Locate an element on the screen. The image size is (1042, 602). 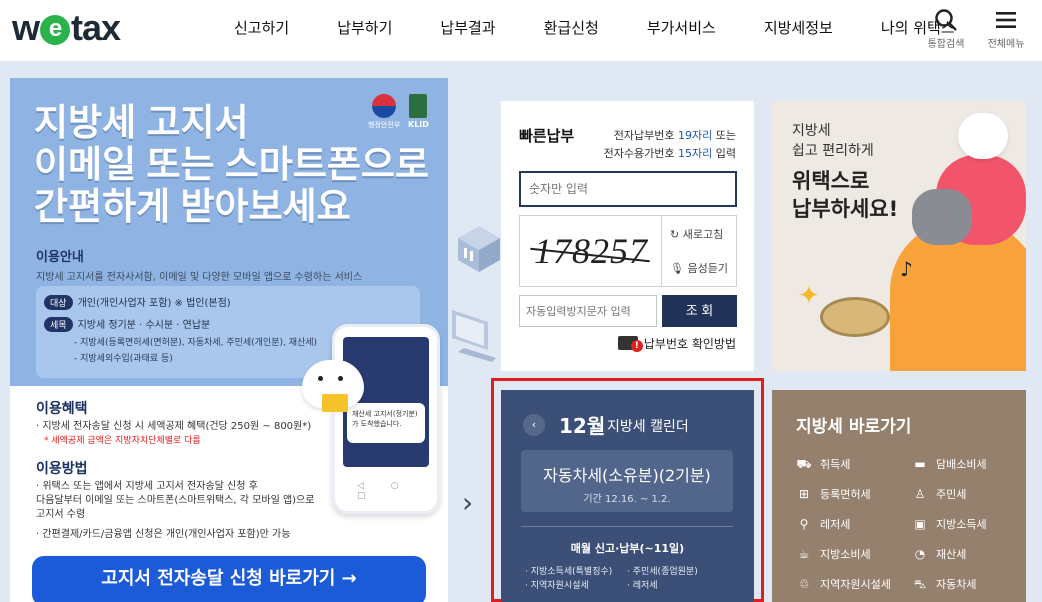
shortcut-registration-license-tax: ⊞ 등록면허세 is located at coordinates (833, 494).